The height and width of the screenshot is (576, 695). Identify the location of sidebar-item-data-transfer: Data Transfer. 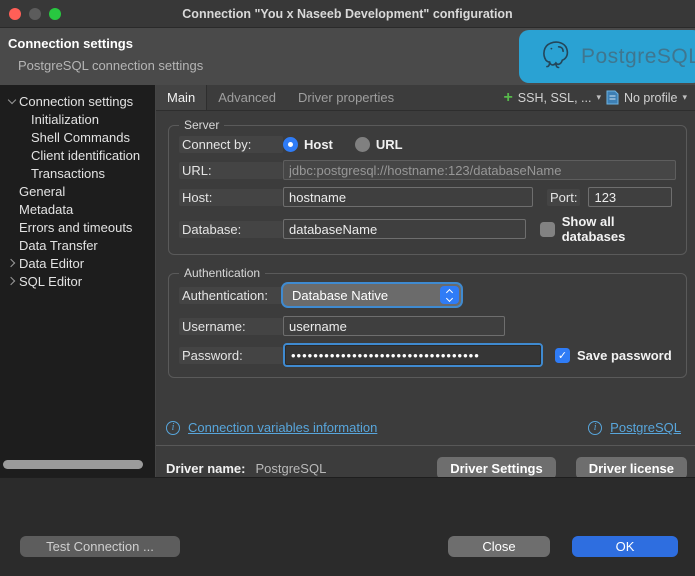
(77, 245).